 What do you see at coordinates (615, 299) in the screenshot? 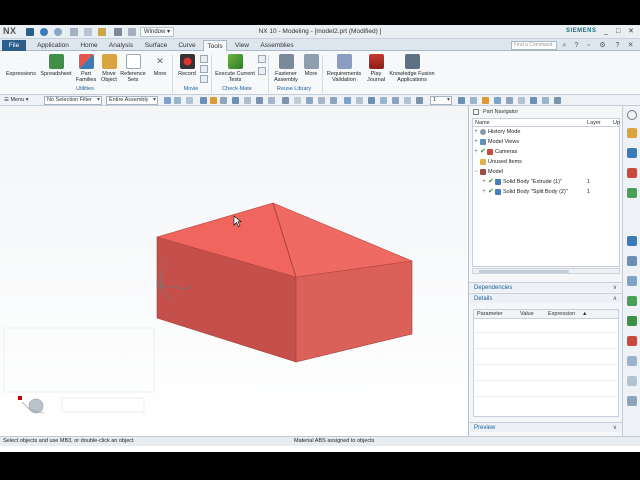
I see `chevron-up-icon: ∧` at bounding box center [615, 299].